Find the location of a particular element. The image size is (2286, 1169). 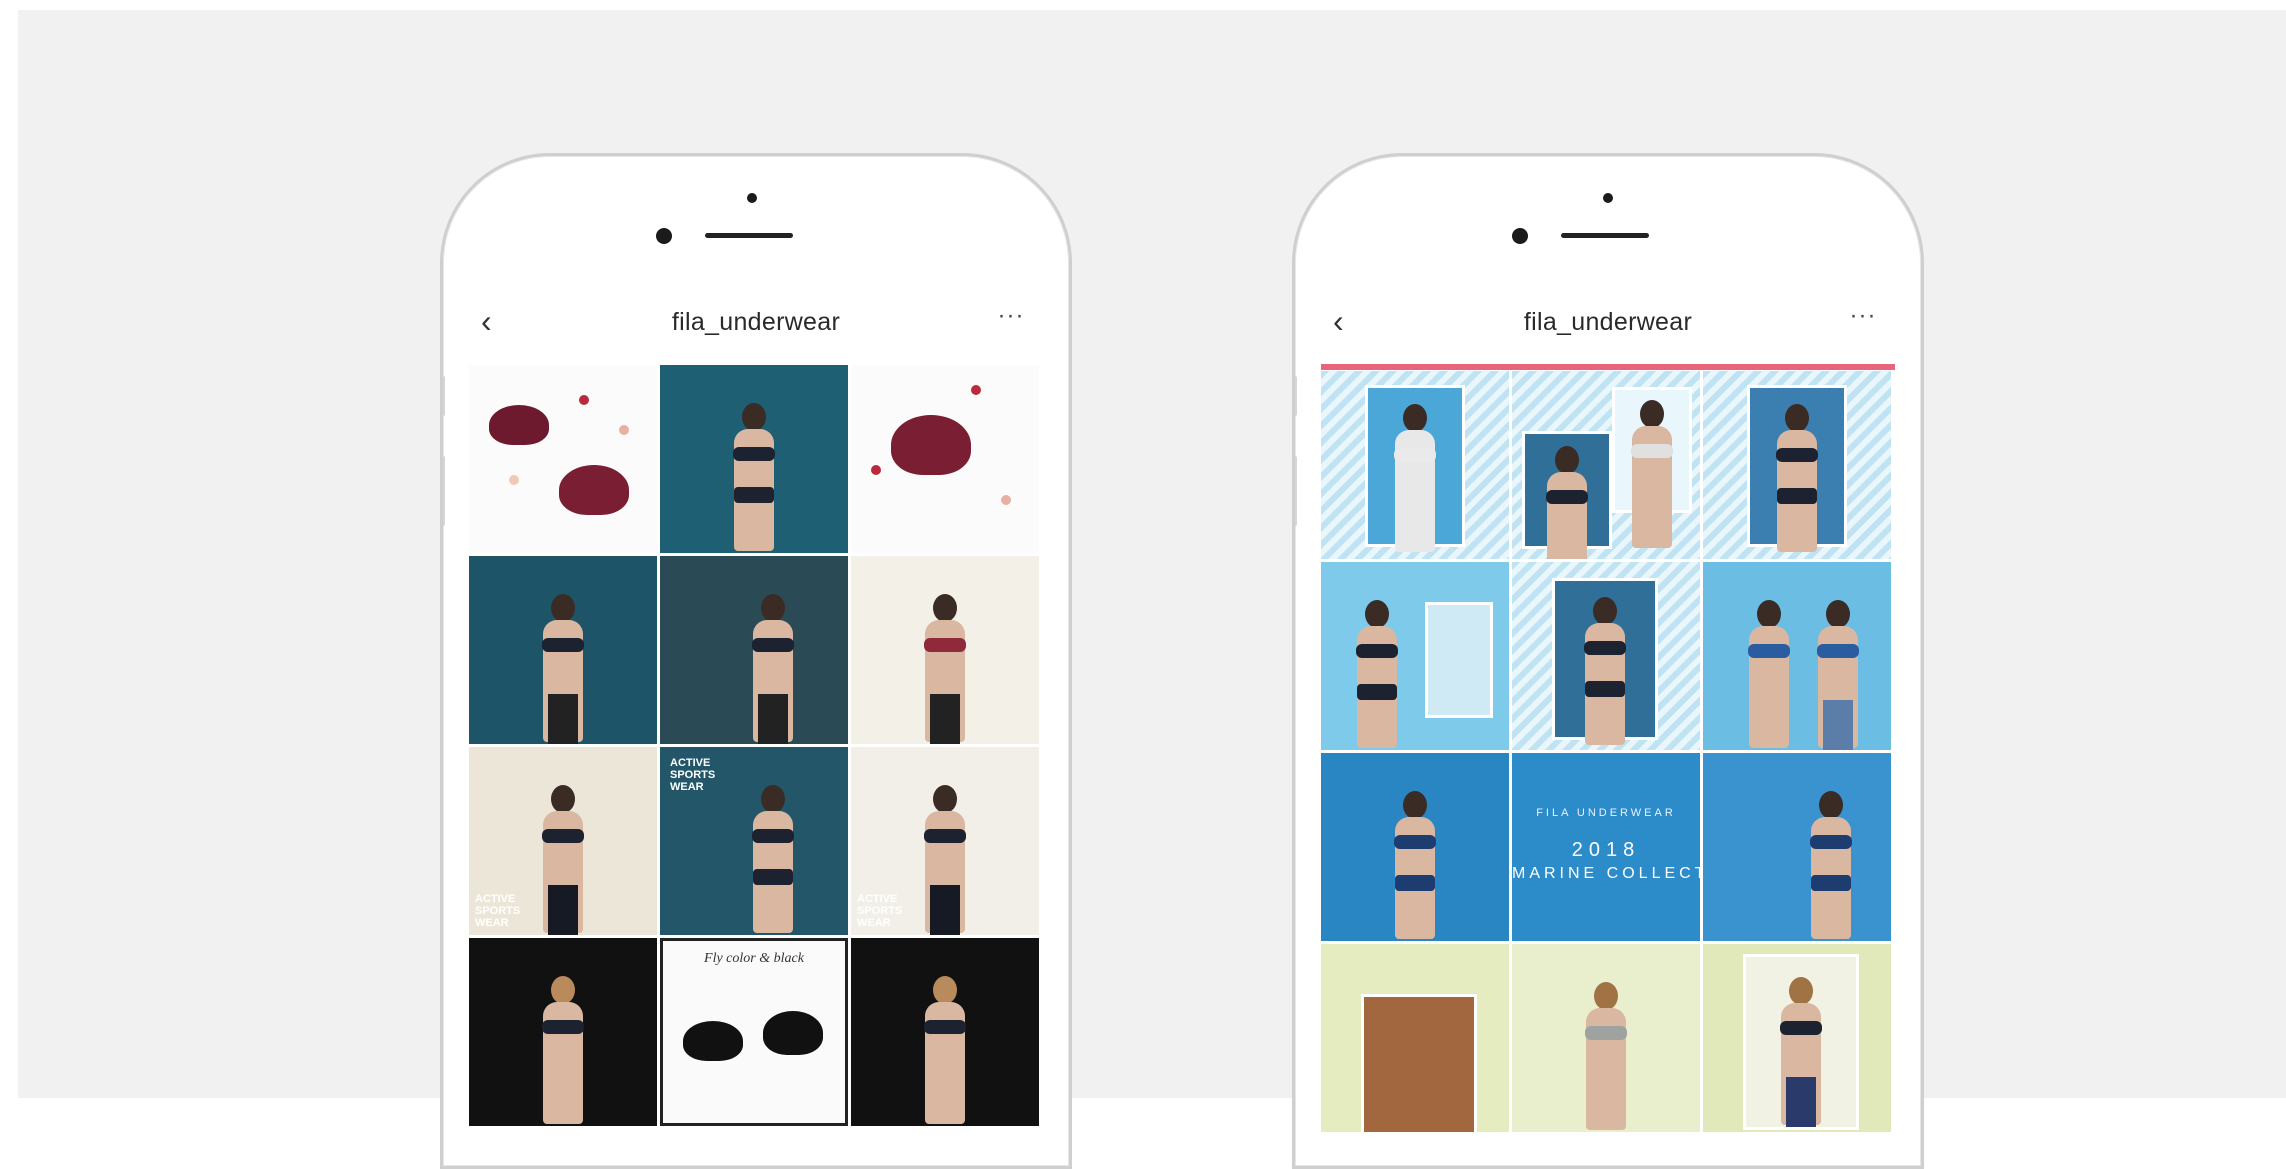

accent-divider is located at coordinates (1608, 367).